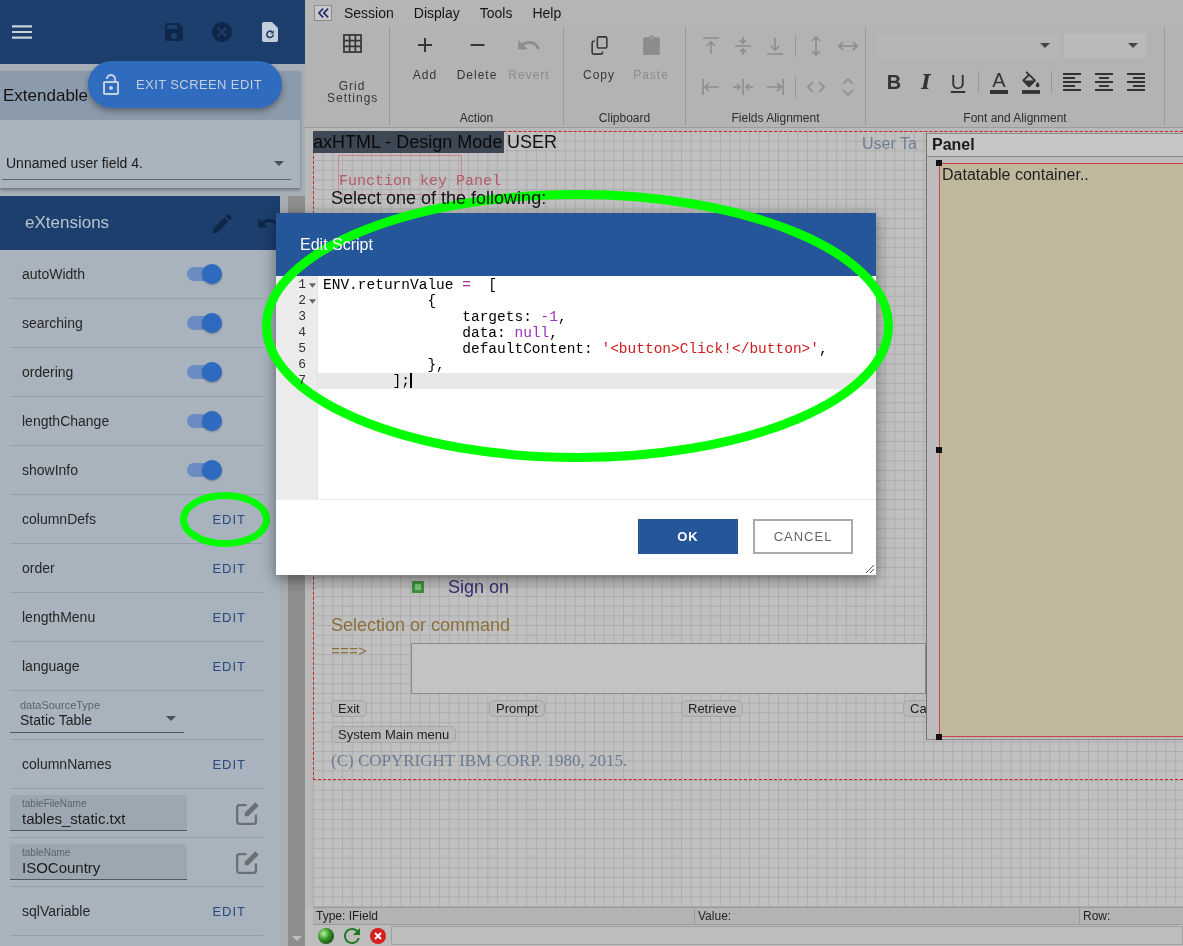  I want to click on property-label: columnDefs, so click(59, 519).